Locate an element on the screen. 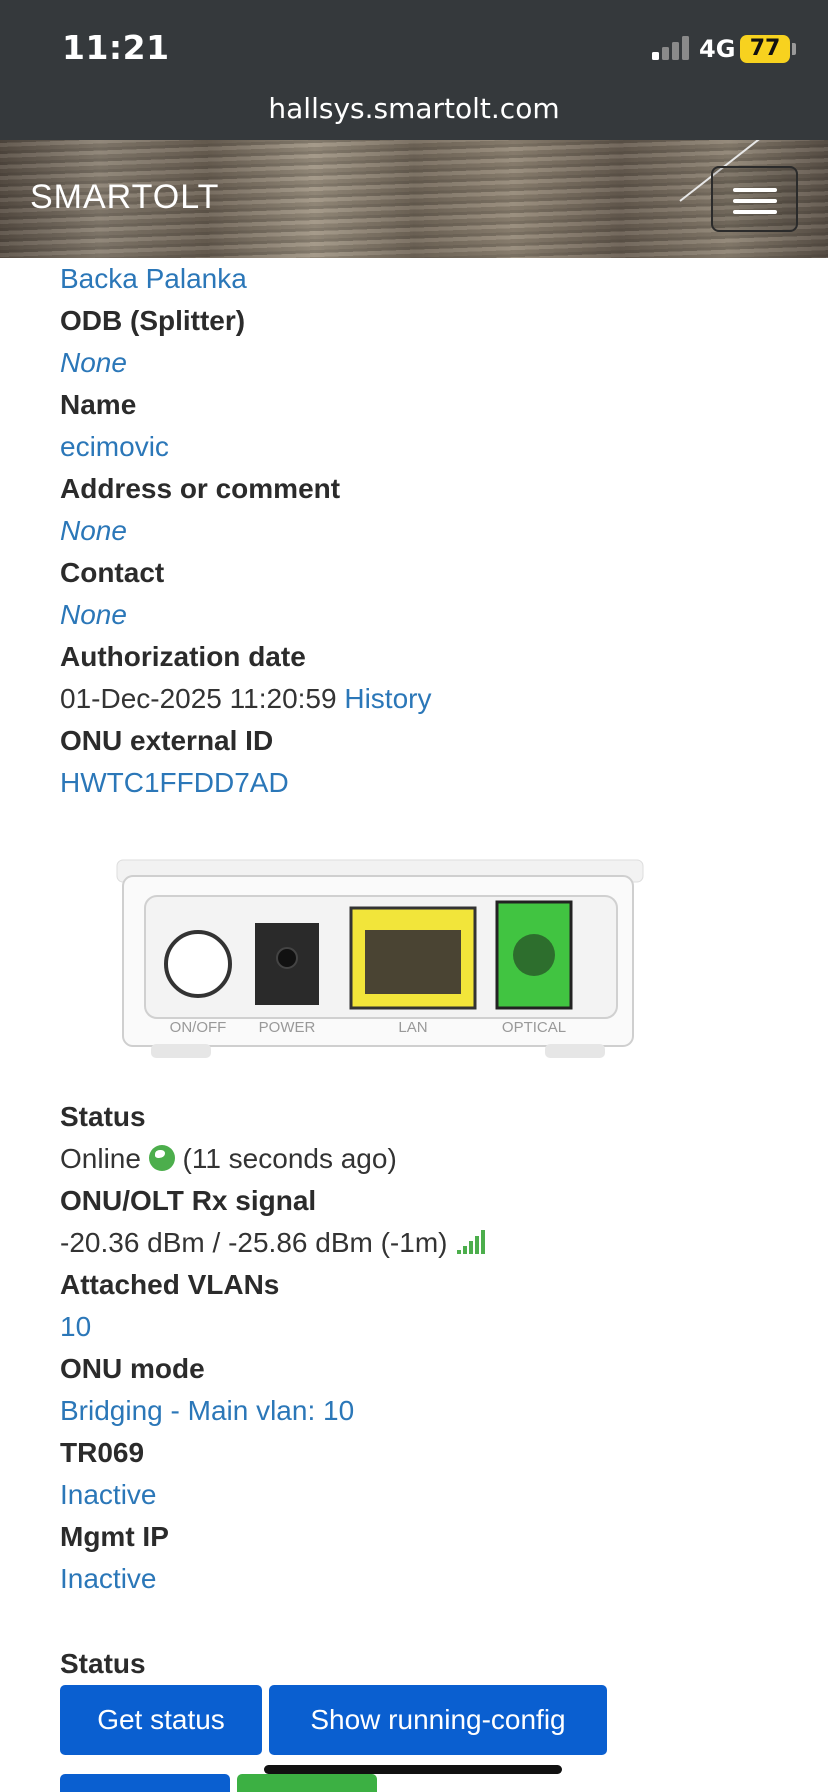 This screenshot has width=828, height=1792. tr069-value: Inactive is located at coordinates (430, 1495).